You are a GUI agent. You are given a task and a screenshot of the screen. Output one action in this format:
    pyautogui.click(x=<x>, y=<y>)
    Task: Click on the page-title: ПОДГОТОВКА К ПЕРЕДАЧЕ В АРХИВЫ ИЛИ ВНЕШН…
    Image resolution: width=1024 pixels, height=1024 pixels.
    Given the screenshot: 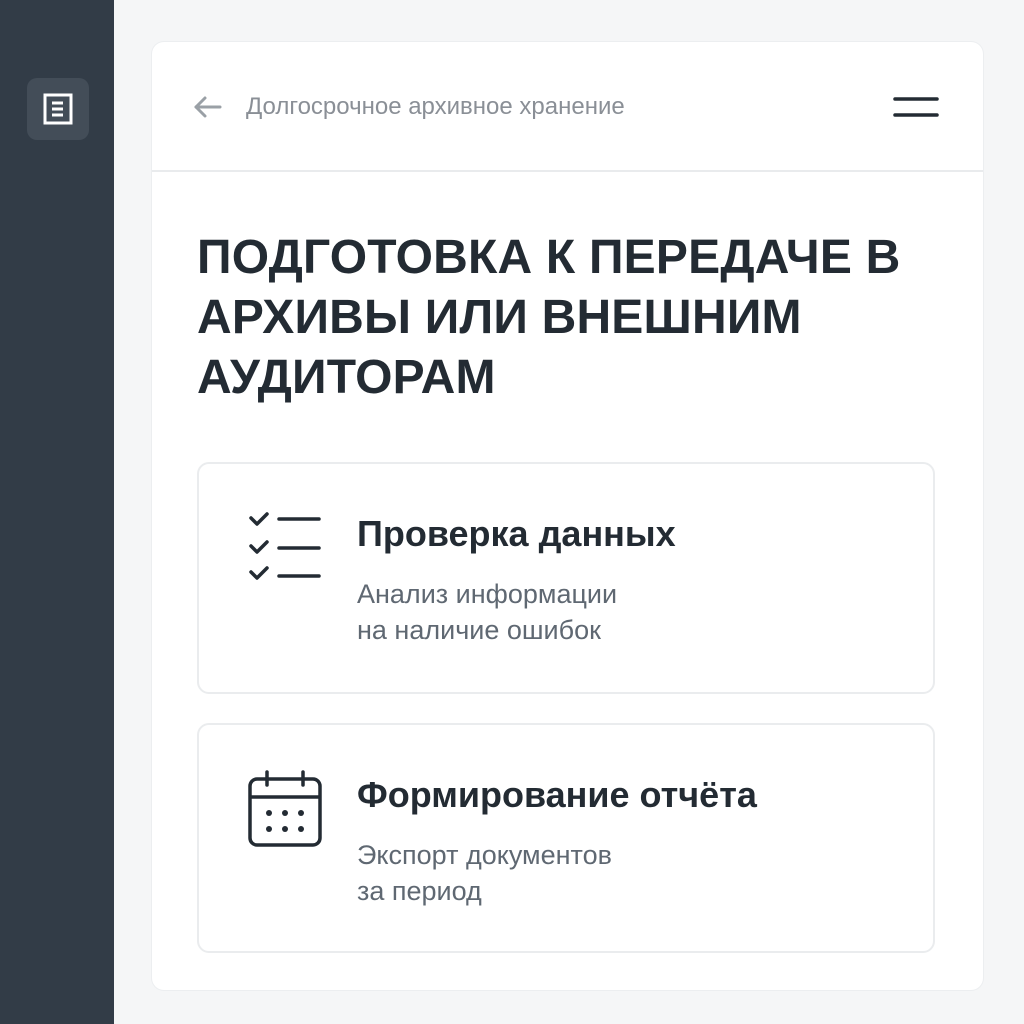 What is the action you would take?
    pyautogui.click(x=549, y=317)
    